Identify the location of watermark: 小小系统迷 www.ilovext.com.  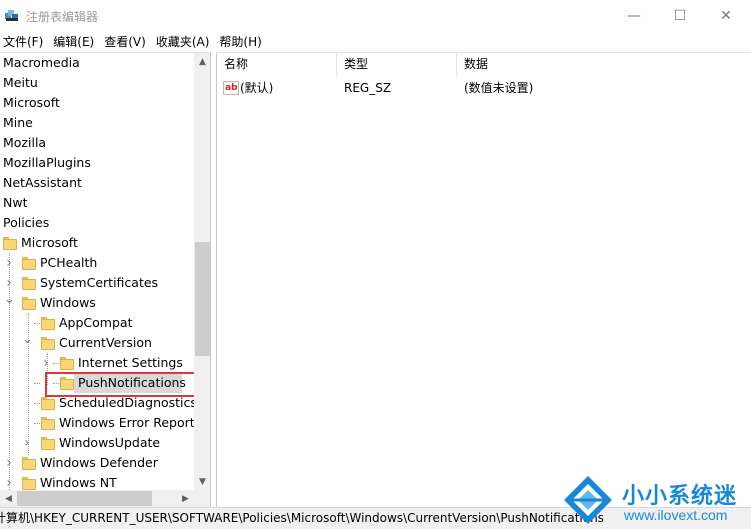
(655, 500).